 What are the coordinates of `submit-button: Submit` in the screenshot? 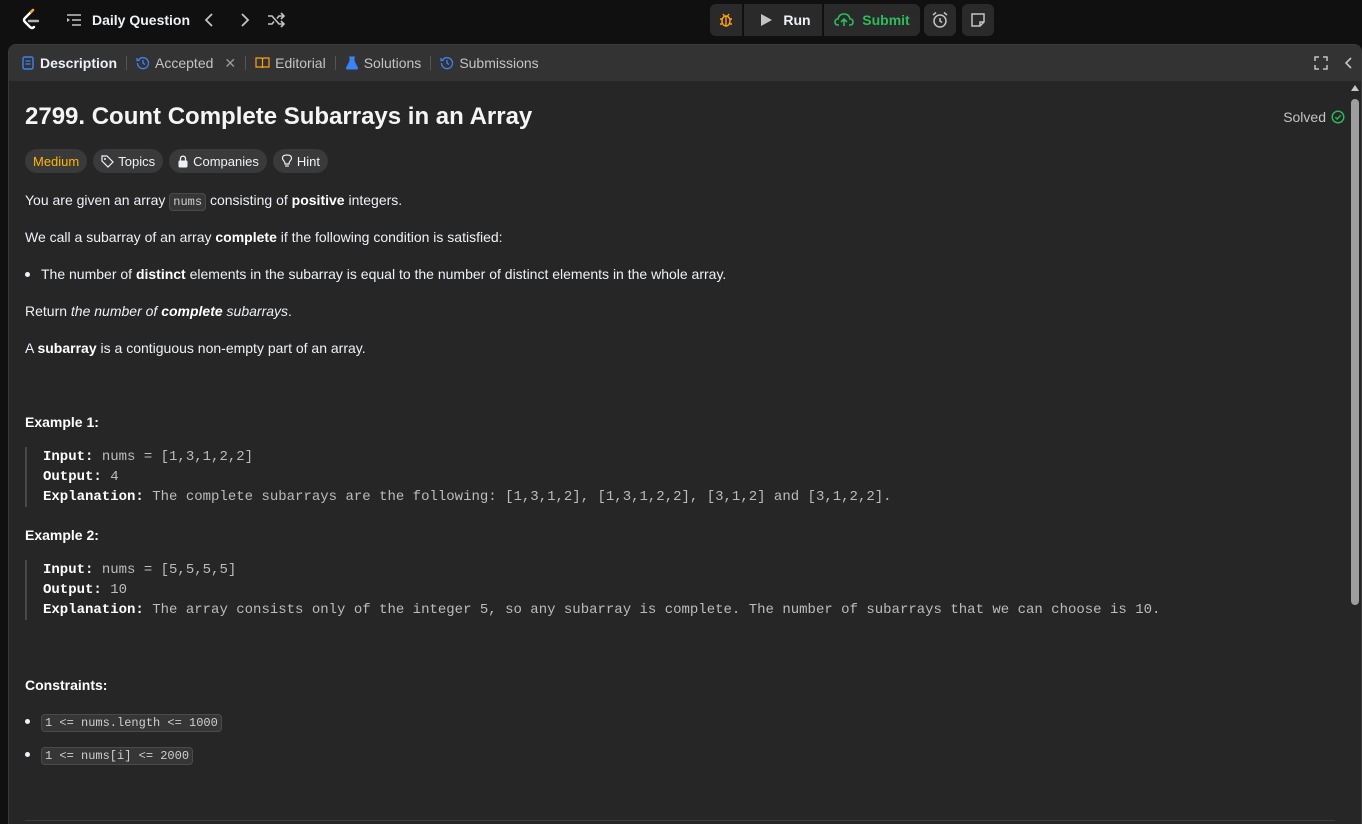 It's located at (872, 20).